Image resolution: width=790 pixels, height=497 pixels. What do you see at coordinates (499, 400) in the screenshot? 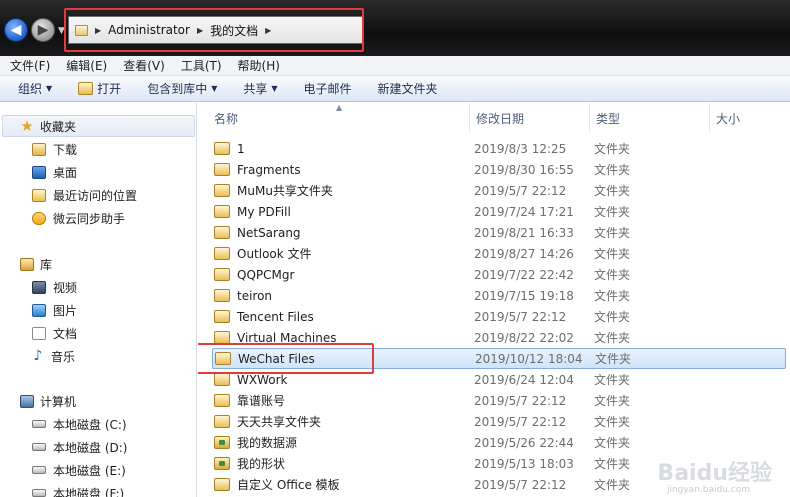
I see `file-row: 靠谱账号 2019/5/7 22:12 文件夹` at bounding box center [499, 400].